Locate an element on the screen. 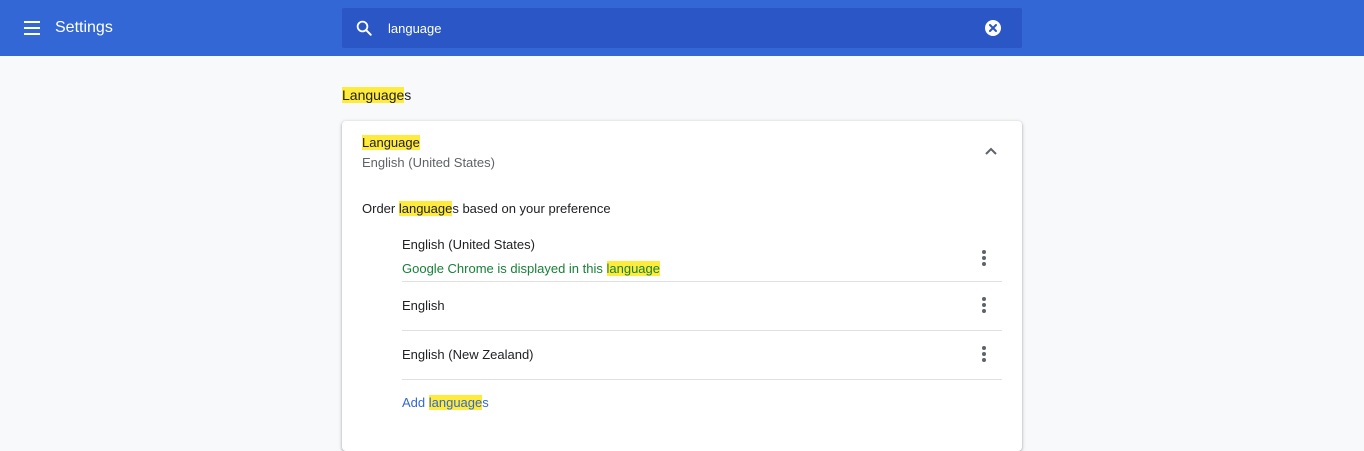 This screenshot has height=451, width=1364. search-icon is located at coordinates (364, 28).